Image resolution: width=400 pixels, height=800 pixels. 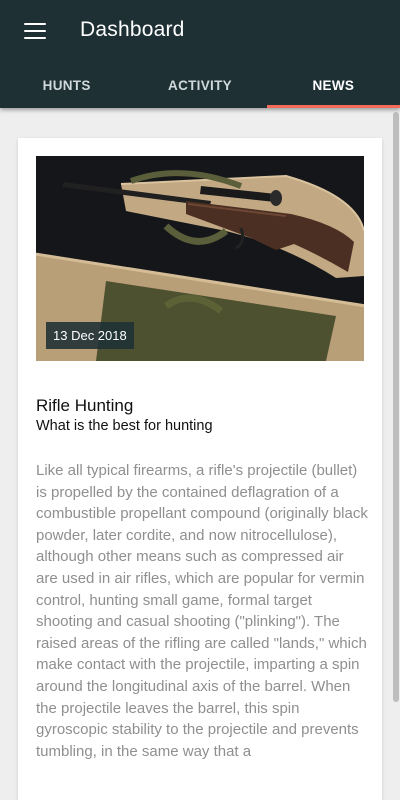 I want to click on app-bar: Dashboard HUNTS ACTIVITY NEWS, so click(x=200, y=54).